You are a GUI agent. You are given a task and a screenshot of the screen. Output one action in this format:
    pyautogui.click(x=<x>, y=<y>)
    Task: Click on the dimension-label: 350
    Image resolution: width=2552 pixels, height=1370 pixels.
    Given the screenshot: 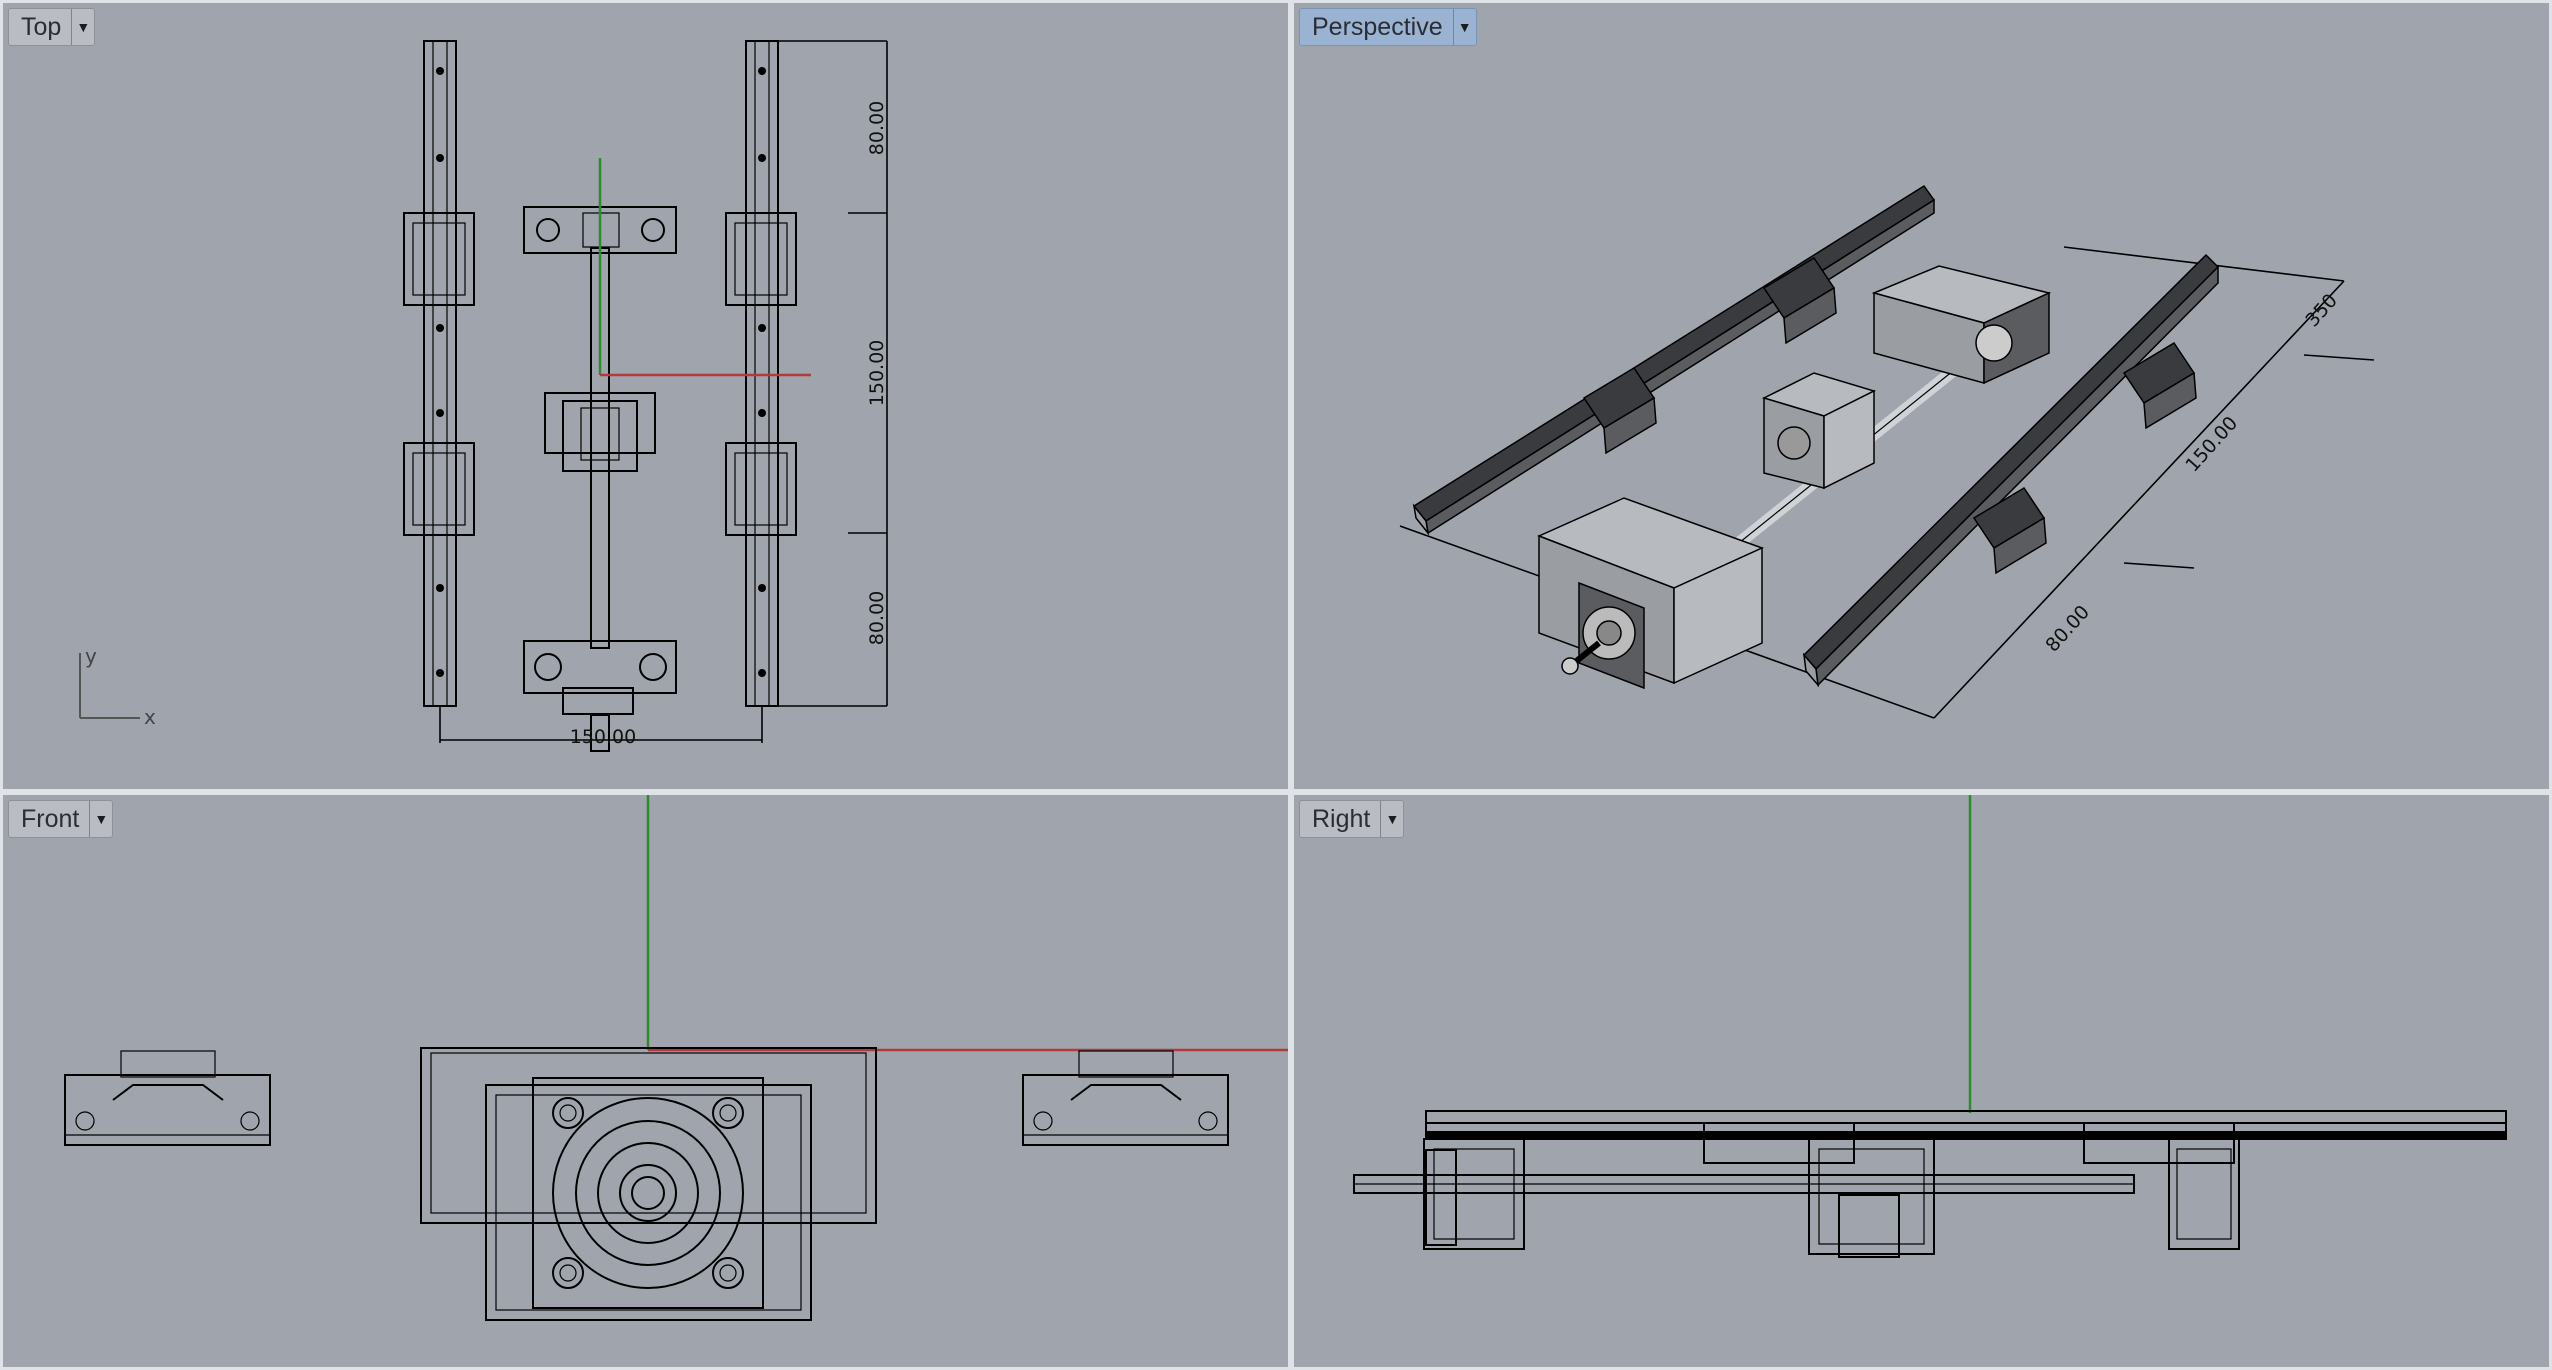 What is the action you would take?
    pyautogui.click(x=2321, y=311)
    